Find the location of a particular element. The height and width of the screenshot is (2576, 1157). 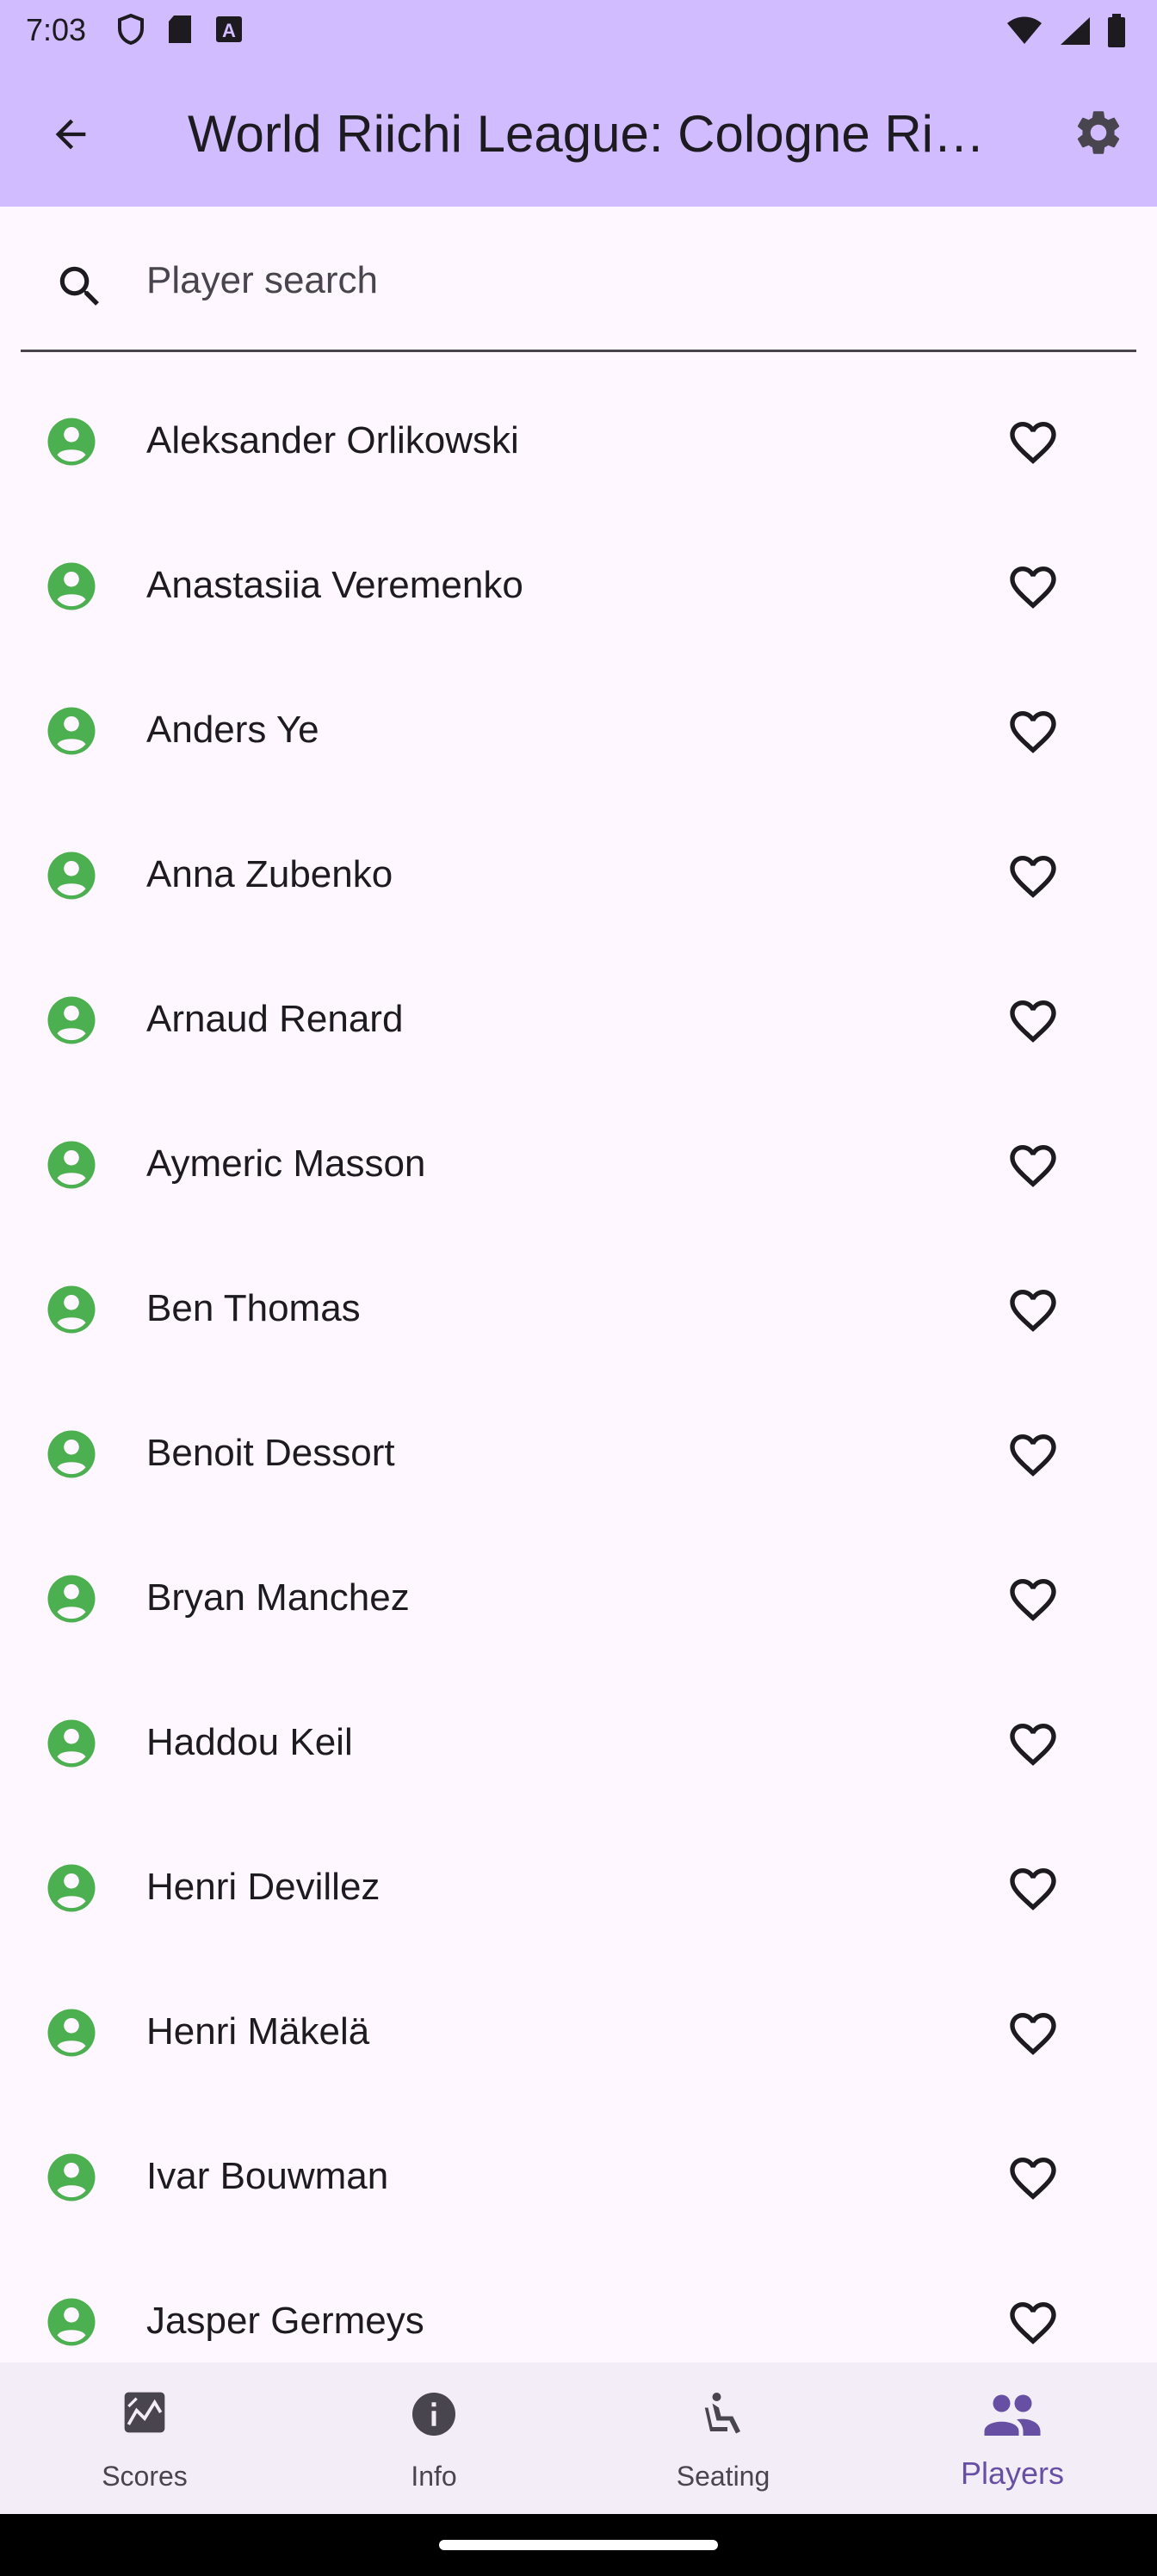

nav-scores: Scores is located at coordinates (145, 2438).